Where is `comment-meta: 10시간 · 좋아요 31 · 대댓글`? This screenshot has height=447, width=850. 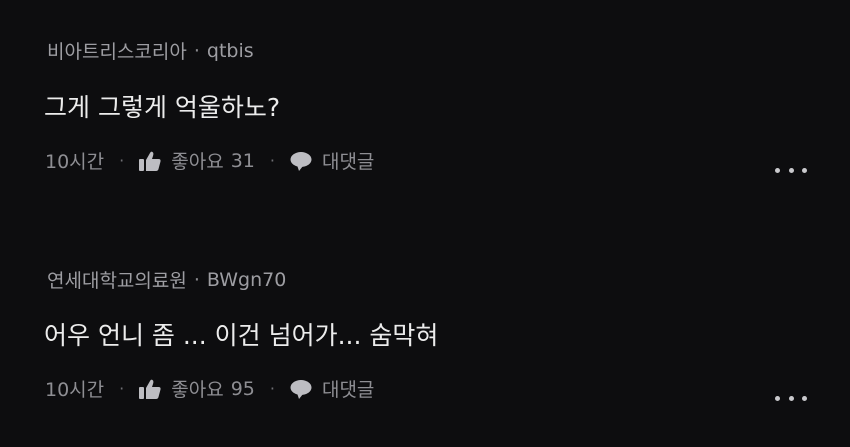 comment-meta: 10시간 · 좋아요 31 · 대댓글 is located at coordinates (209, 160).